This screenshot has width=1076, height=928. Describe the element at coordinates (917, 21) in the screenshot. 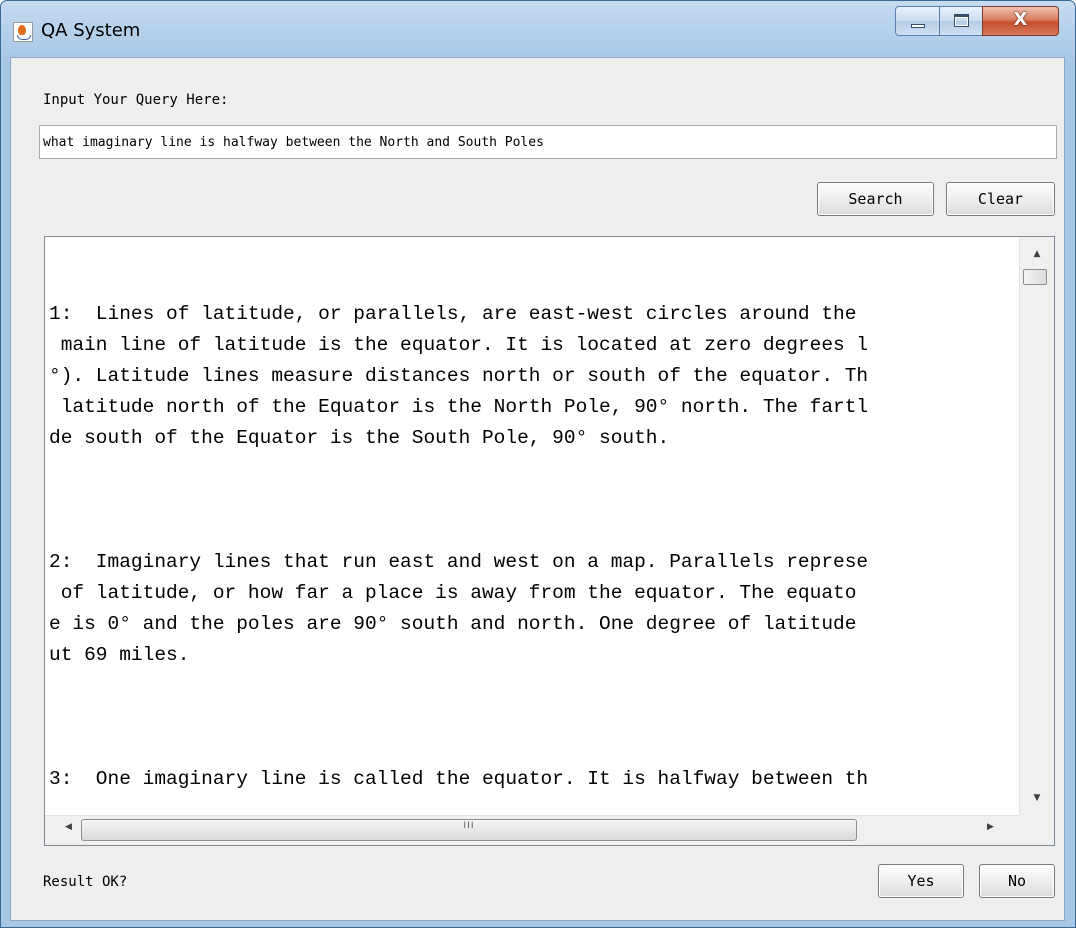

I see `minimize-button` at that location.